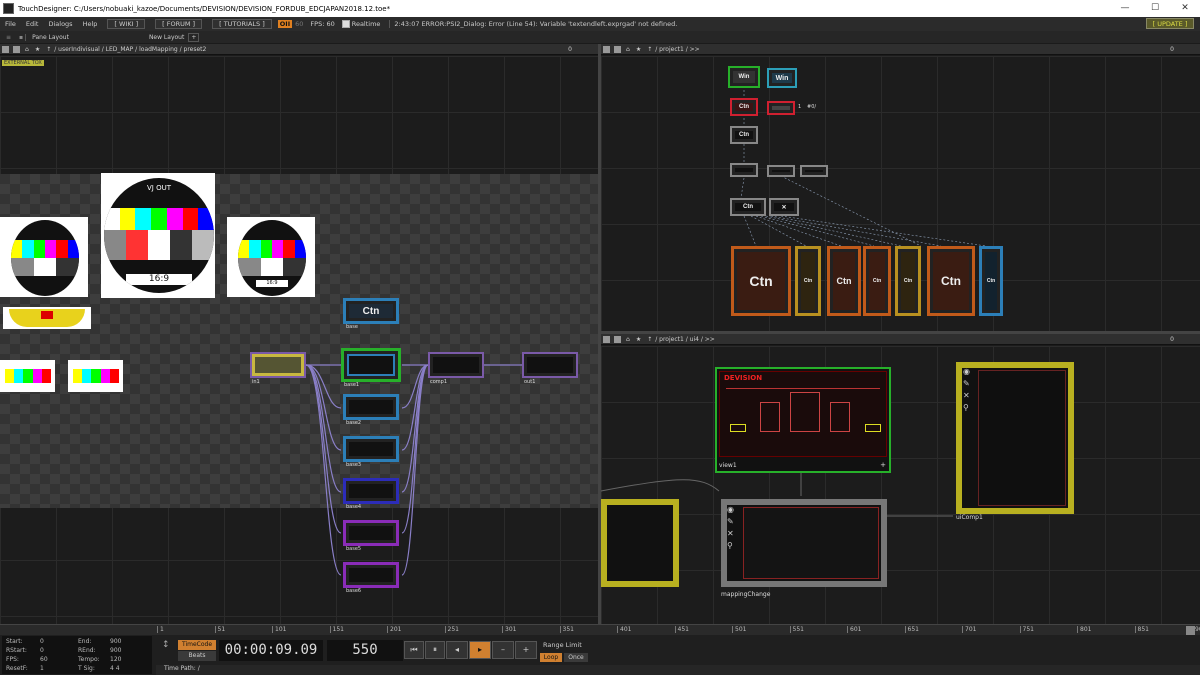 This screenshot has width=1200, height=675. Describe the element at coordinates (550, 368) in the screenshot. I see `out1-node: out1` at that location.